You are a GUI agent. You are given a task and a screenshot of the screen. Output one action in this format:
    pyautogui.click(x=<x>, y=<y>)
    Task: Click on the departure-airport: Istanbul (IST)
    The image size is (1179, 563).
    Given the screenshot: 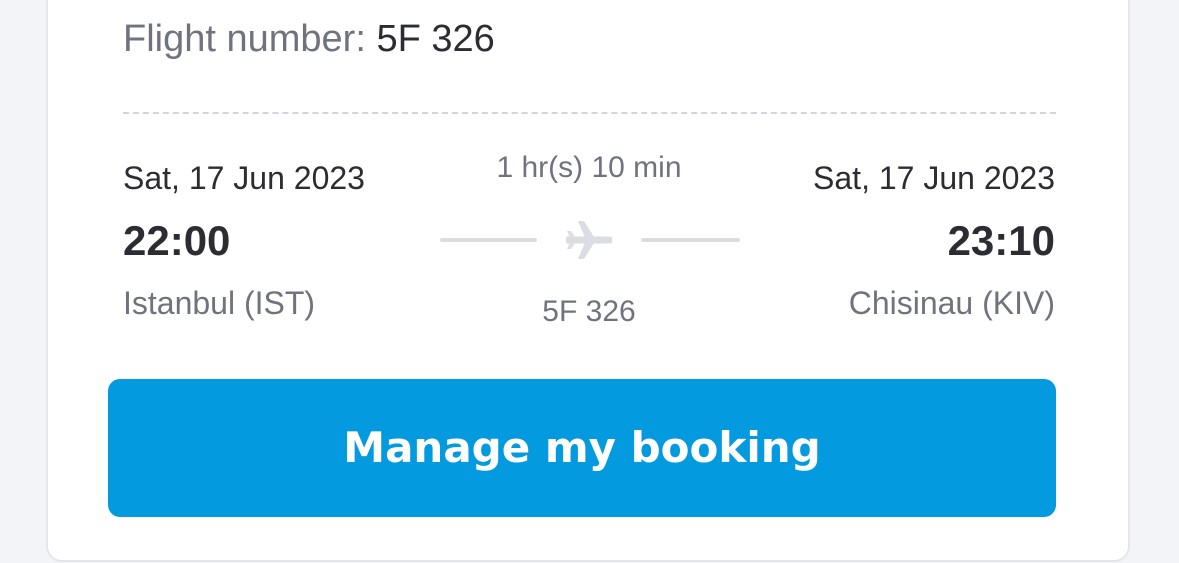 What is the action you would take?
    pyautogui.click(x=219, y=303)
    